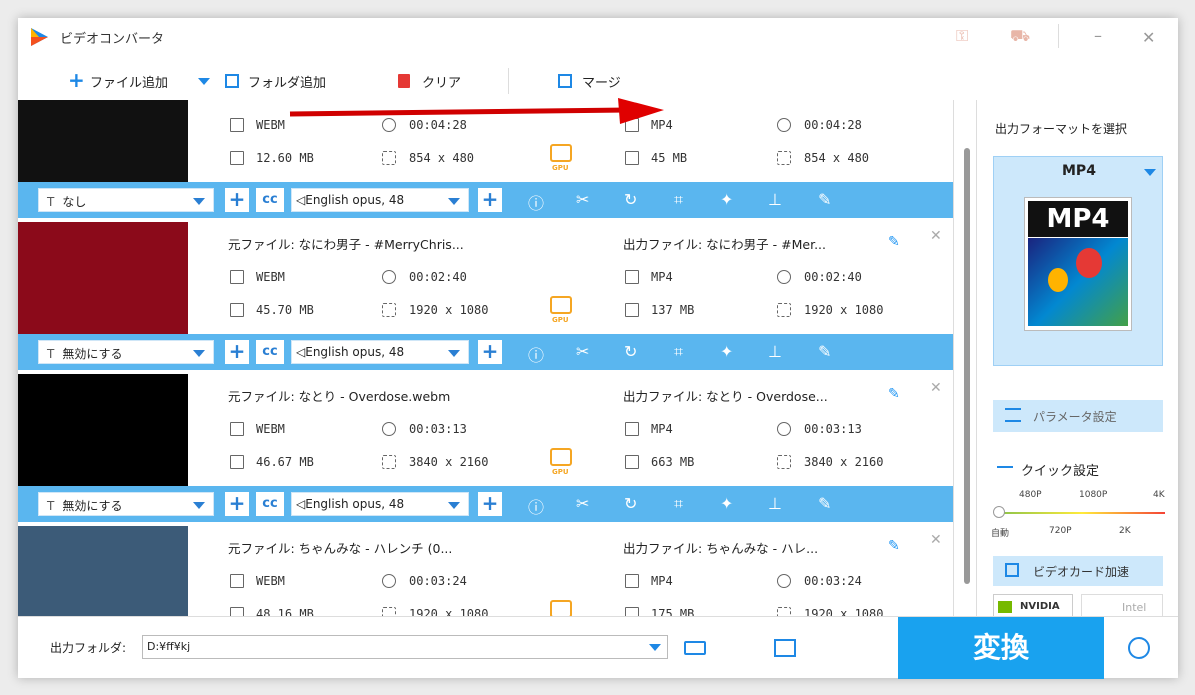 This screenshot has width=1195, height=695. Describe the element at coordinates (449, 310) in the screenshot. I see `source-resolution: 1920 x 1080` at that location.